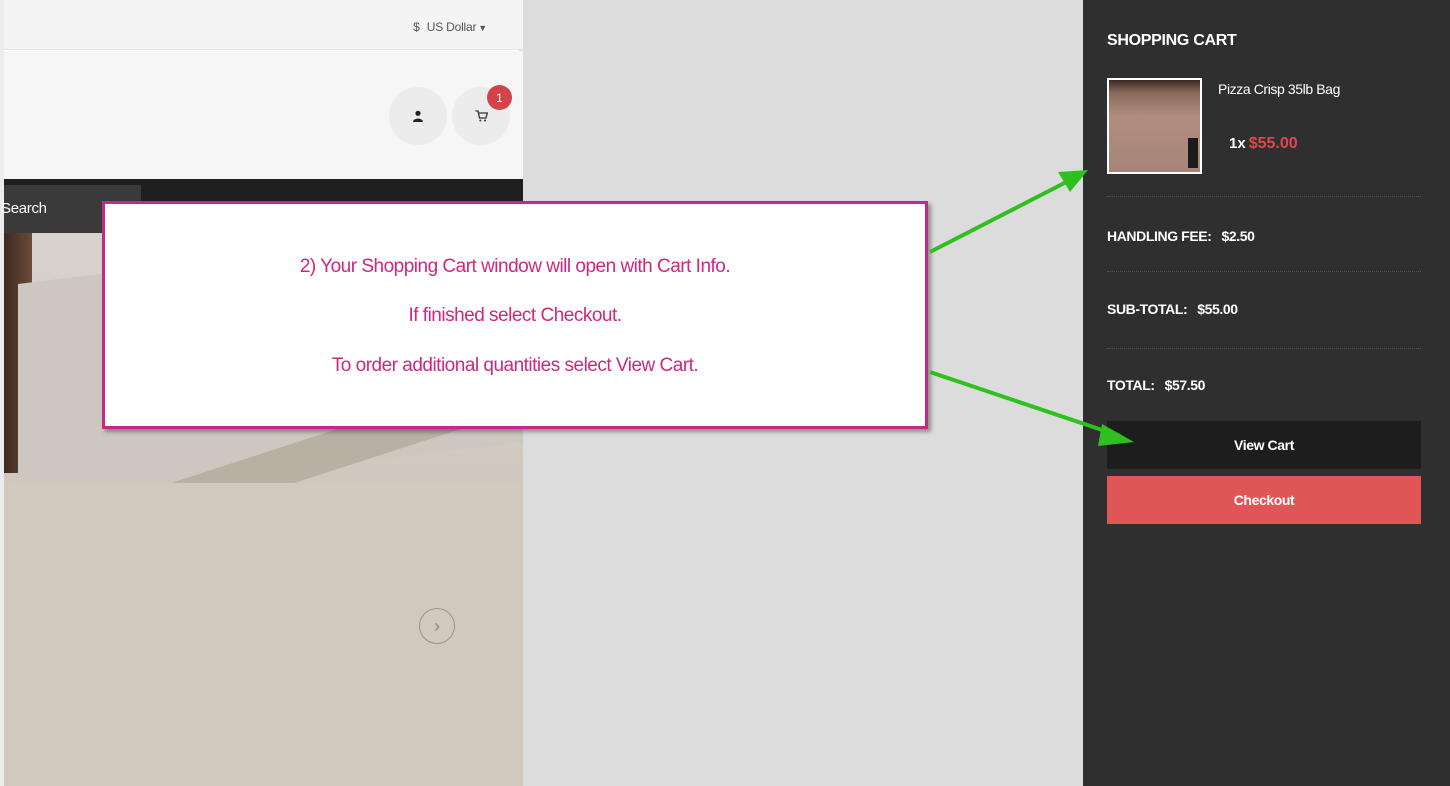 Image resolution: width=1450 pixels, height=786 pixels. What do you see at coordinates (499, 97) in the screenshot?
I see `cart-count-badge: 1` at bounding box center [499, 97].